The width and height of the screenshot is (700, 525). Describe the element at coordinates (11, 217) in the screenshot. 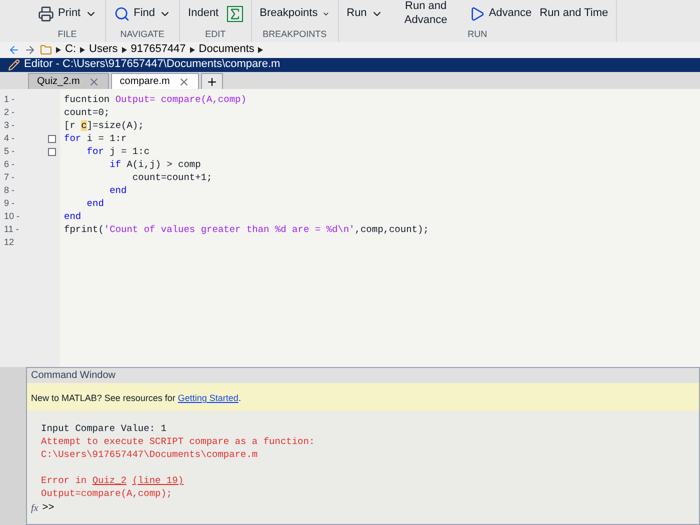

I see `line-number: 10 -` at that location.